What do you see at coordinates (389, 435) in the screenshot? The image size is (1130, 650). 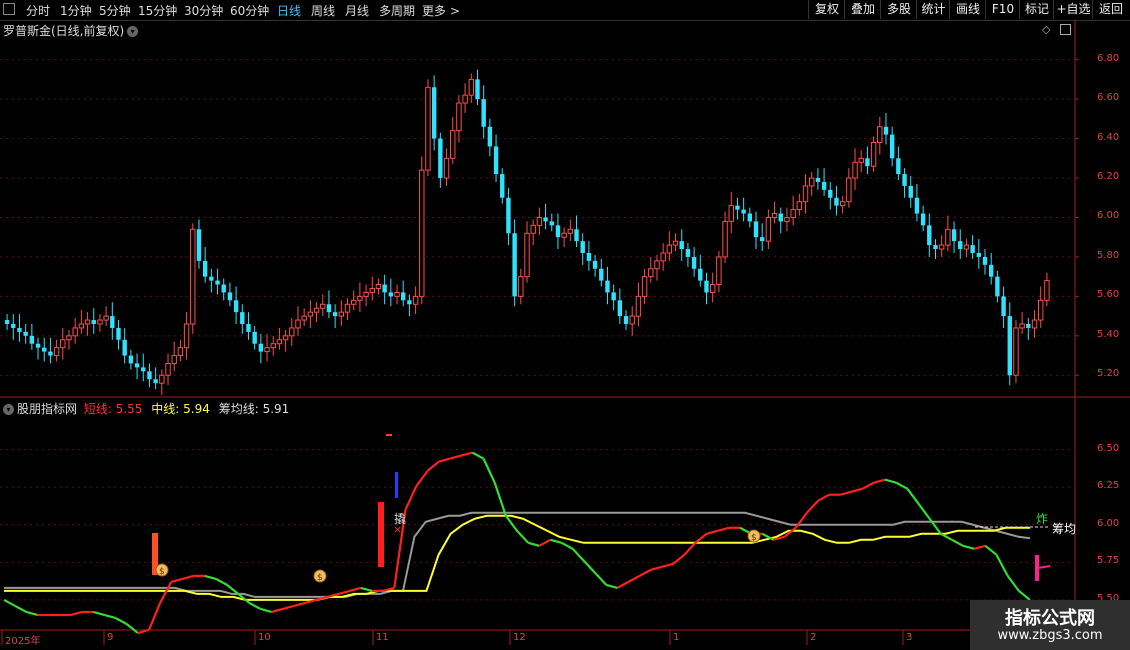 I see `signal-dash` at bounding box center [389, 435].